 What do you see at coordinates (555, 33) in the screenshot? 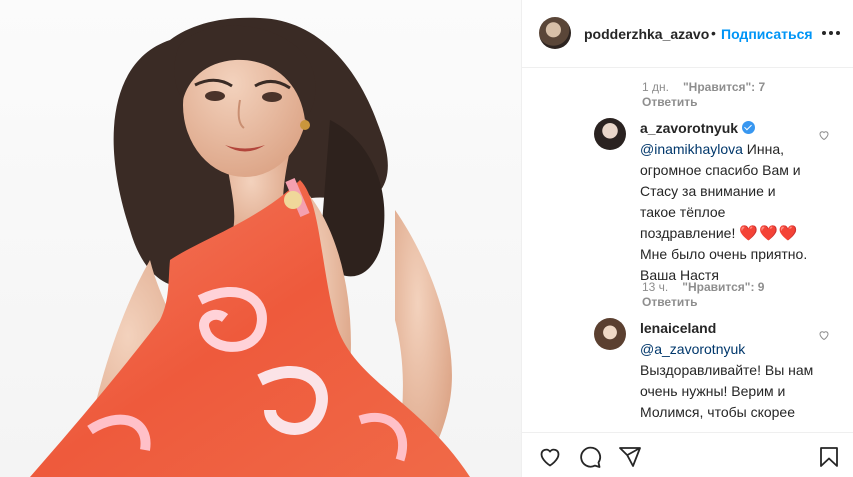
I see `author-avatar` at bounding box center [555, 33].